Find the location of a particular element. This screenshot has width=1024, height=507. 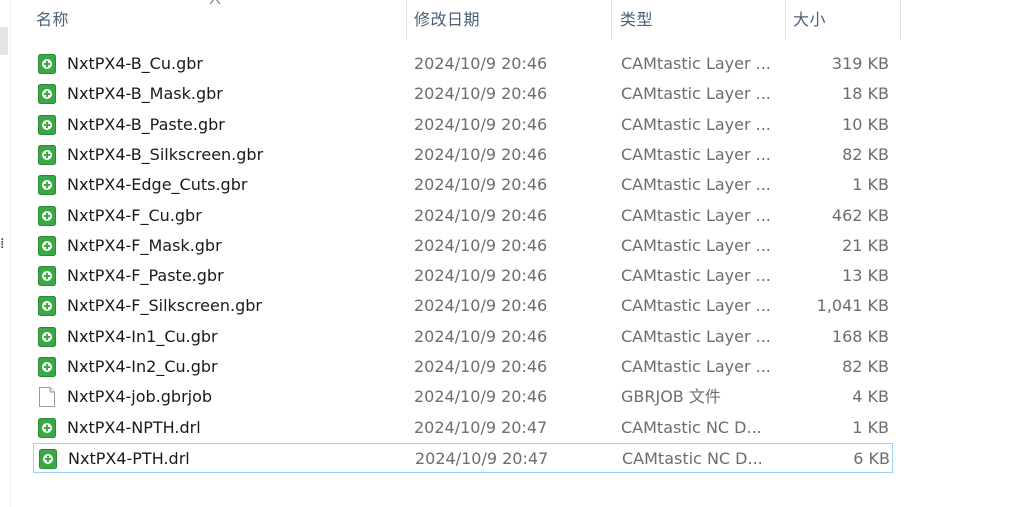

file-size: 319 KB is located at coordinates (860, 63).